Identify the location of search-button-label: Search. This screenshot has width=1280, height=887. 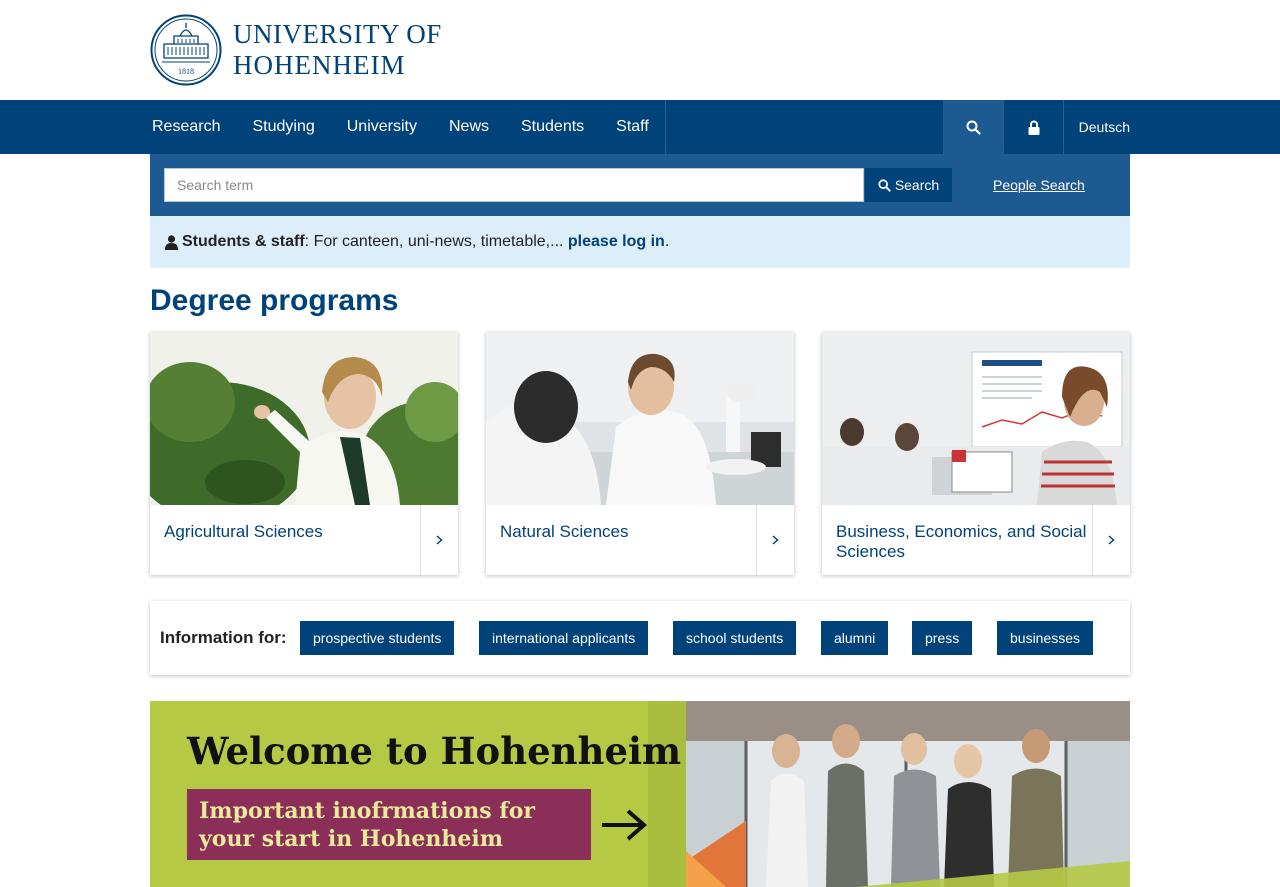
(917, 185).